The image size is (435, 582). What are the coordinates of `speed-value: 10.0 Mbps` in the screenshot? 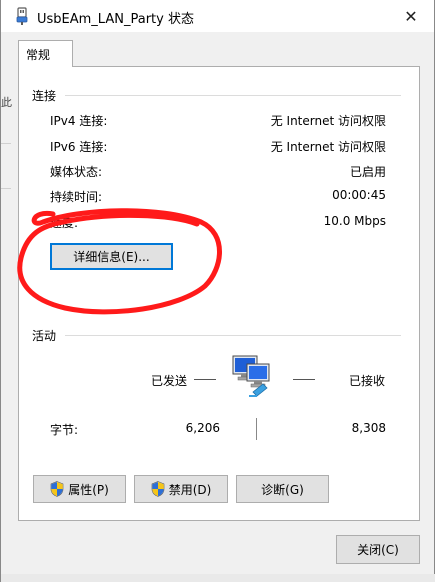 It's located at (354, 221).